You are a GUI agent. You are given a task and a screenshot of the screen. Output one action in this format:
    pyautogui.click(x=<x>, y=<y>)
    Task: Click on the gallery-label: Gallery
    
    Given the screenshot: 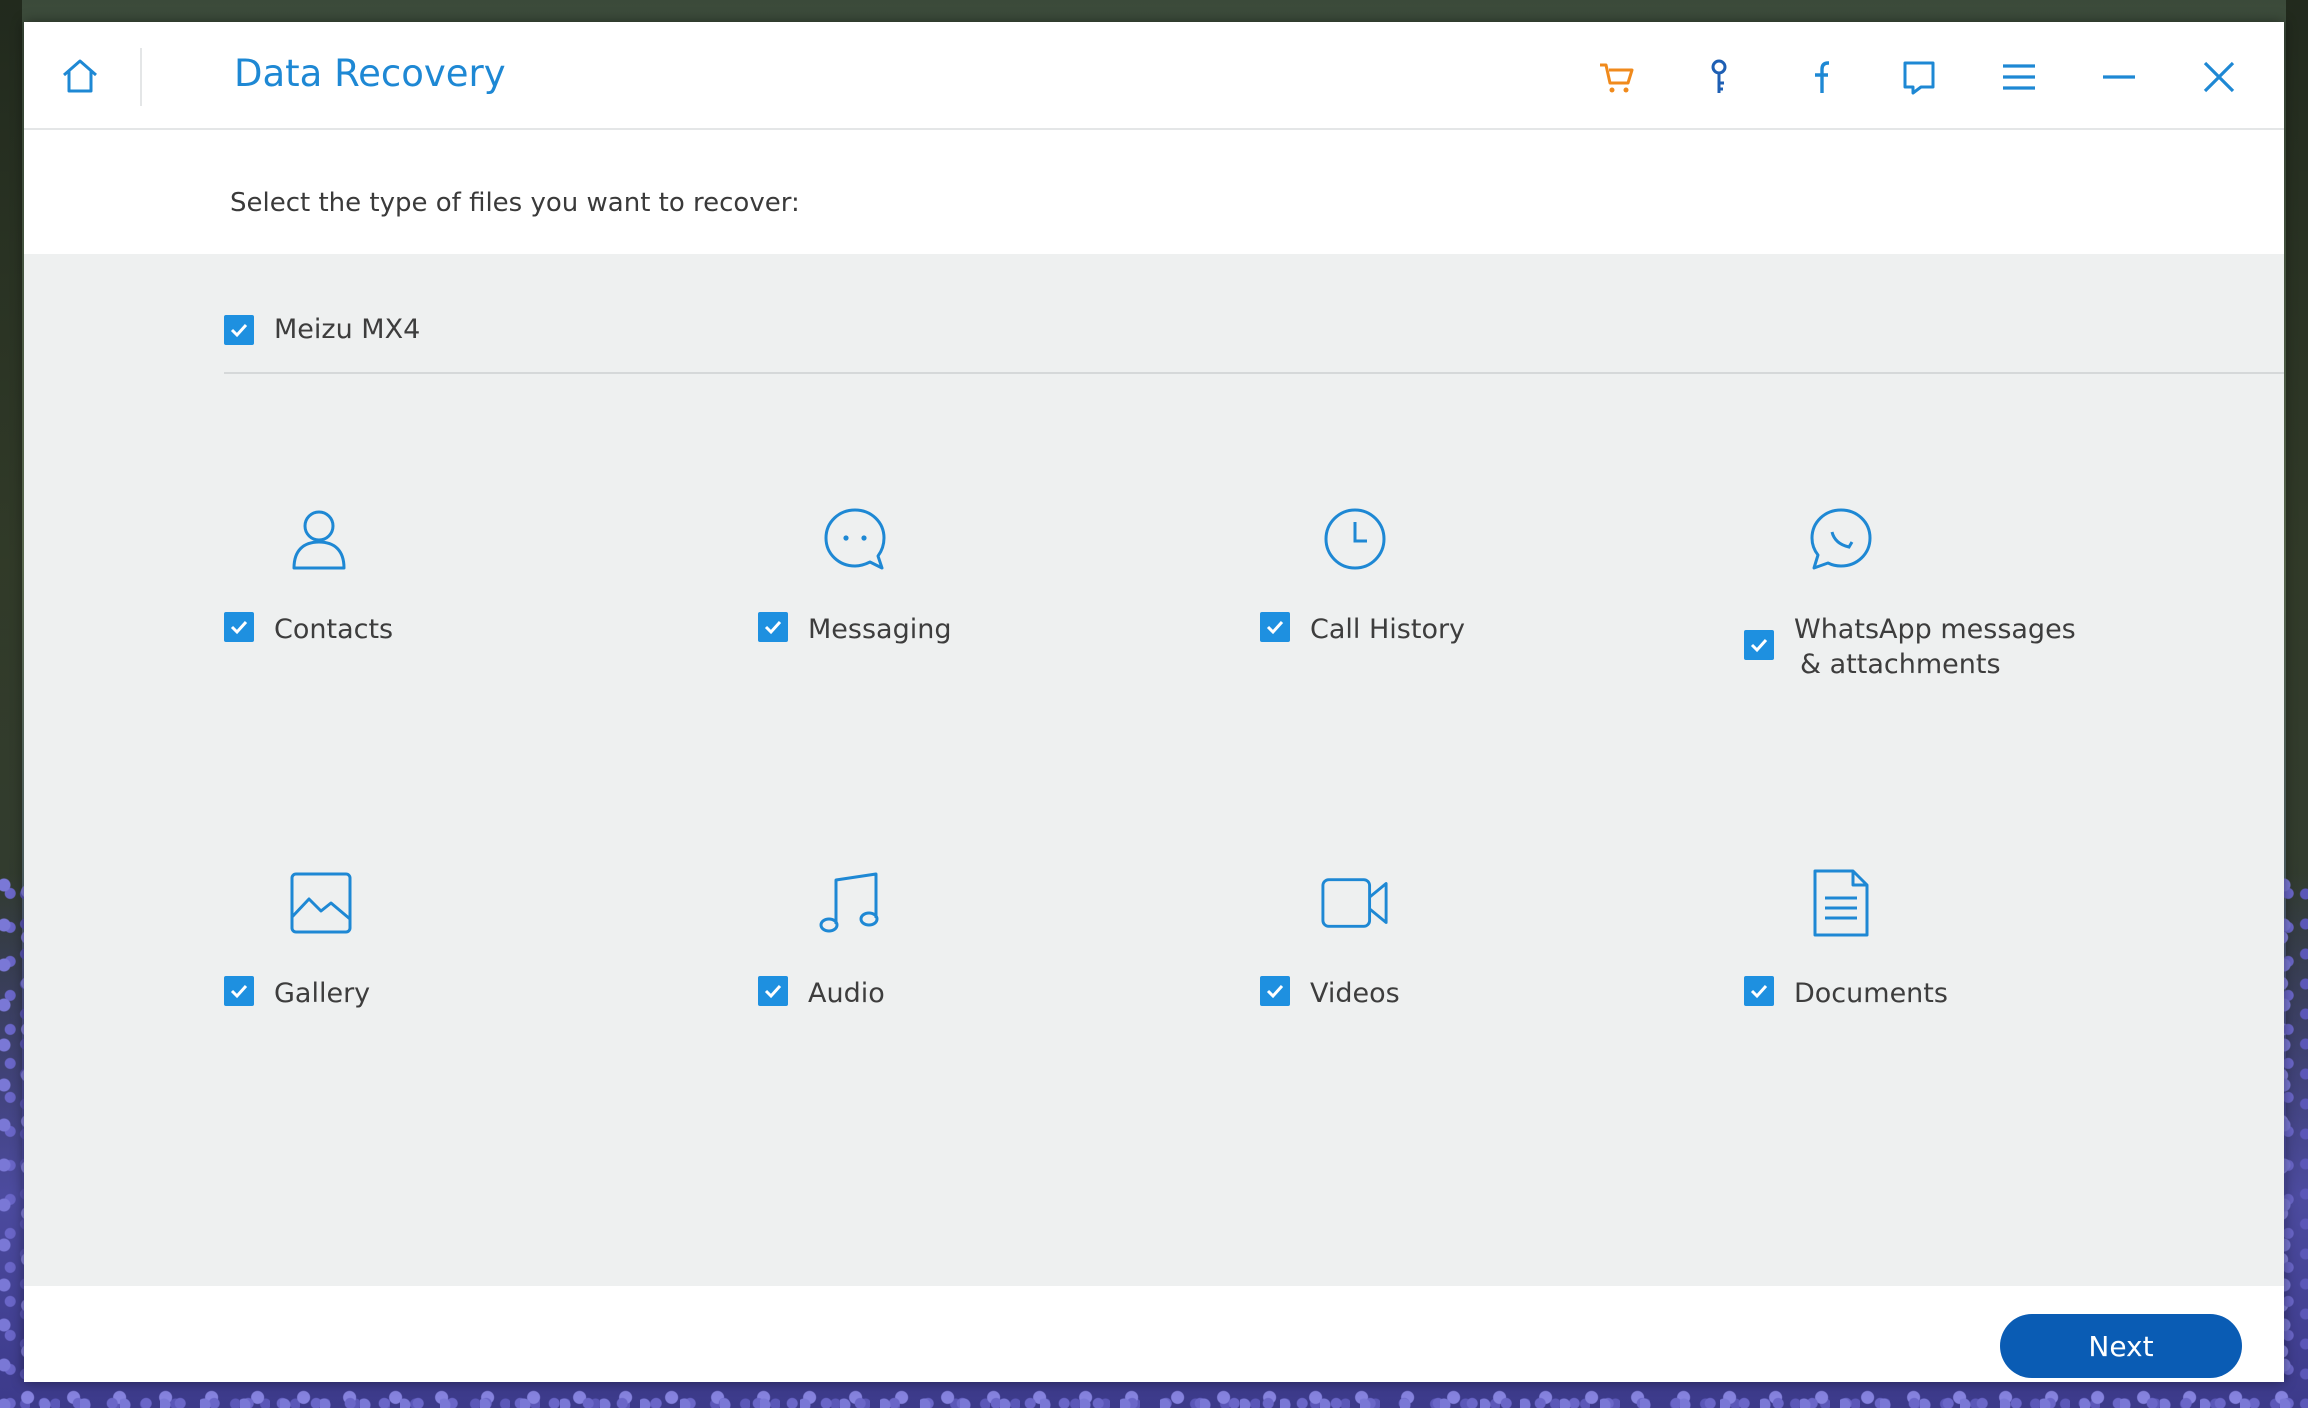 What is the action you would take?
    pyautogui.click(x=322, y=993)
    